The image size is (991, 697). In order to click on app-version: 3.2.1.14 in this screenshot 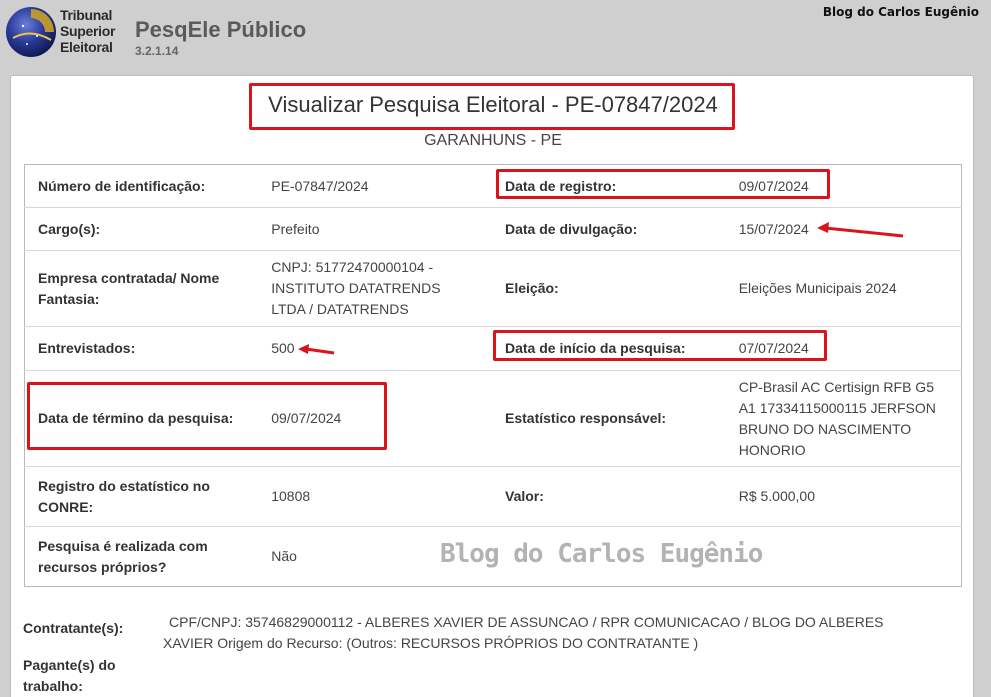, I will do `click(157, 51)`.